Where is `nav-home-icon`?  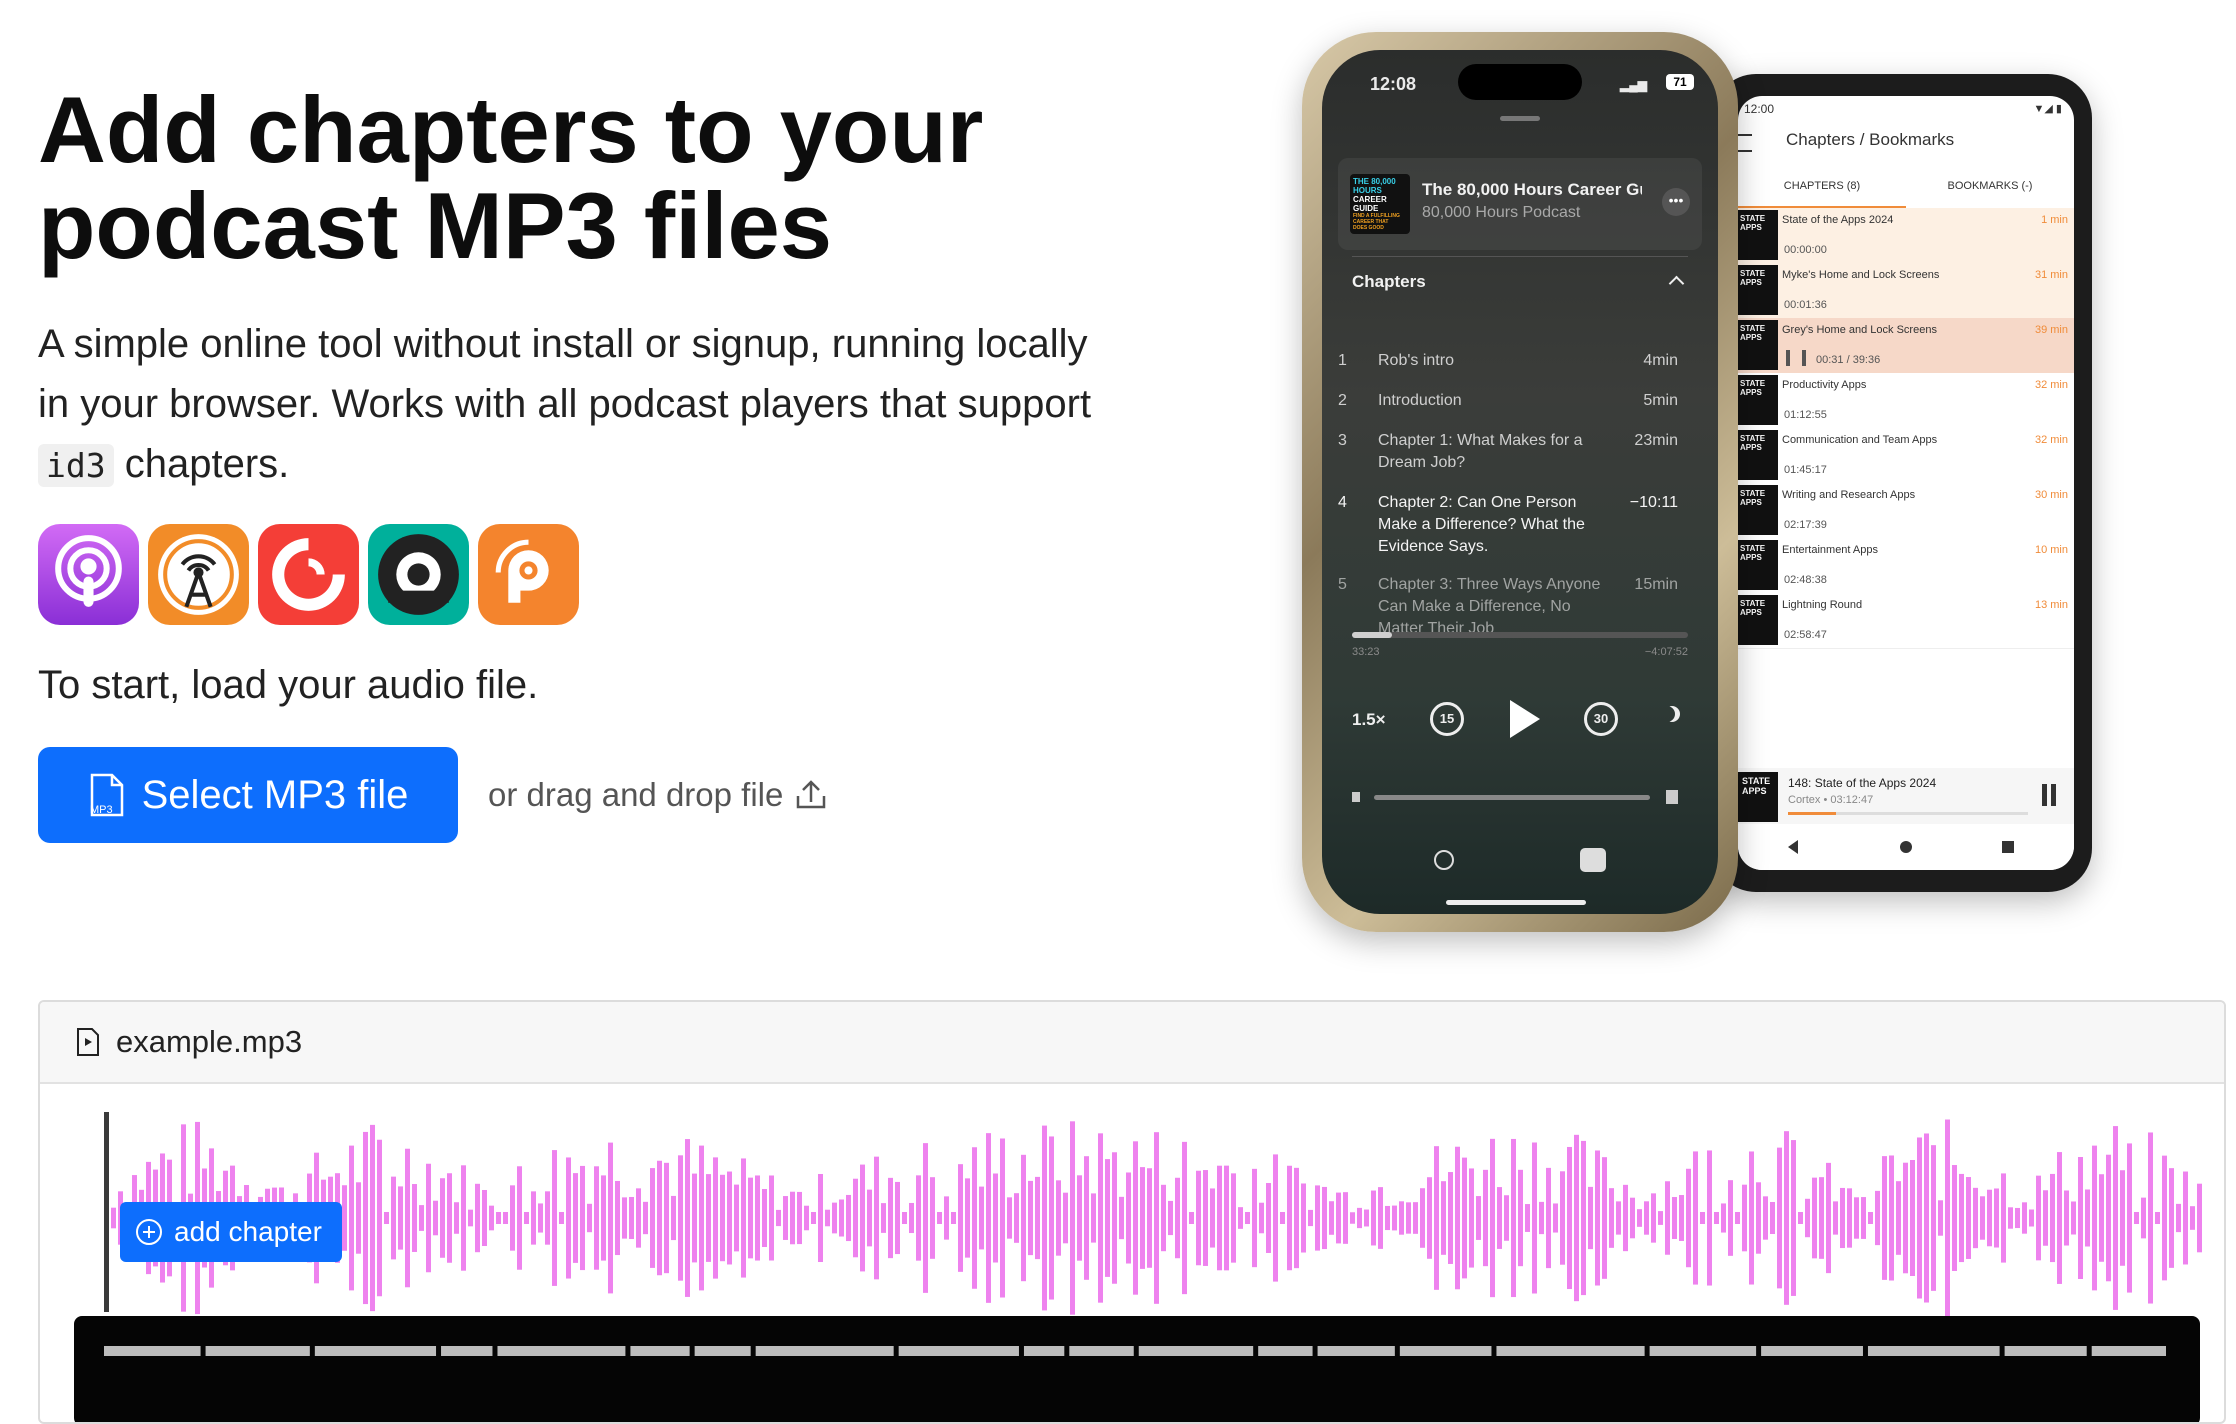 nav-home-icon is located at coordinates (1906, 847).